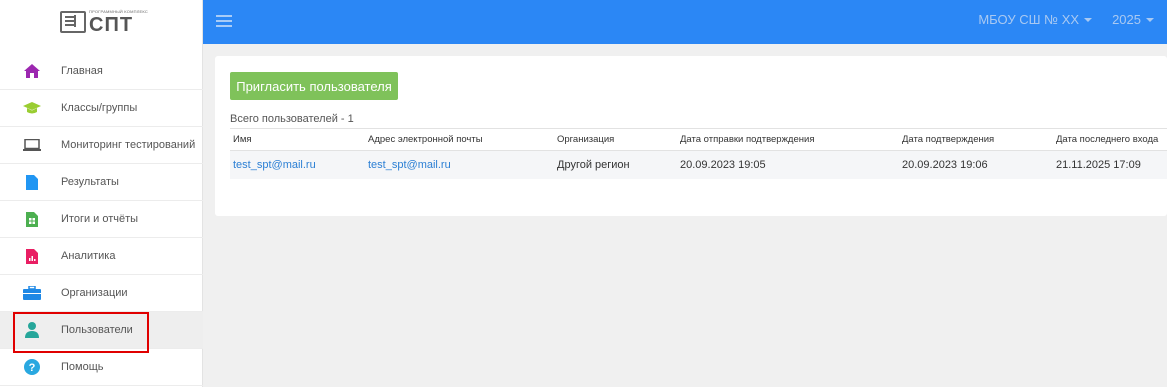 Image resolution: width=1167 pixels, height=387 pixels. I want to click on last-login-date: 21.11.2025 17:09, so click(1110, 164).